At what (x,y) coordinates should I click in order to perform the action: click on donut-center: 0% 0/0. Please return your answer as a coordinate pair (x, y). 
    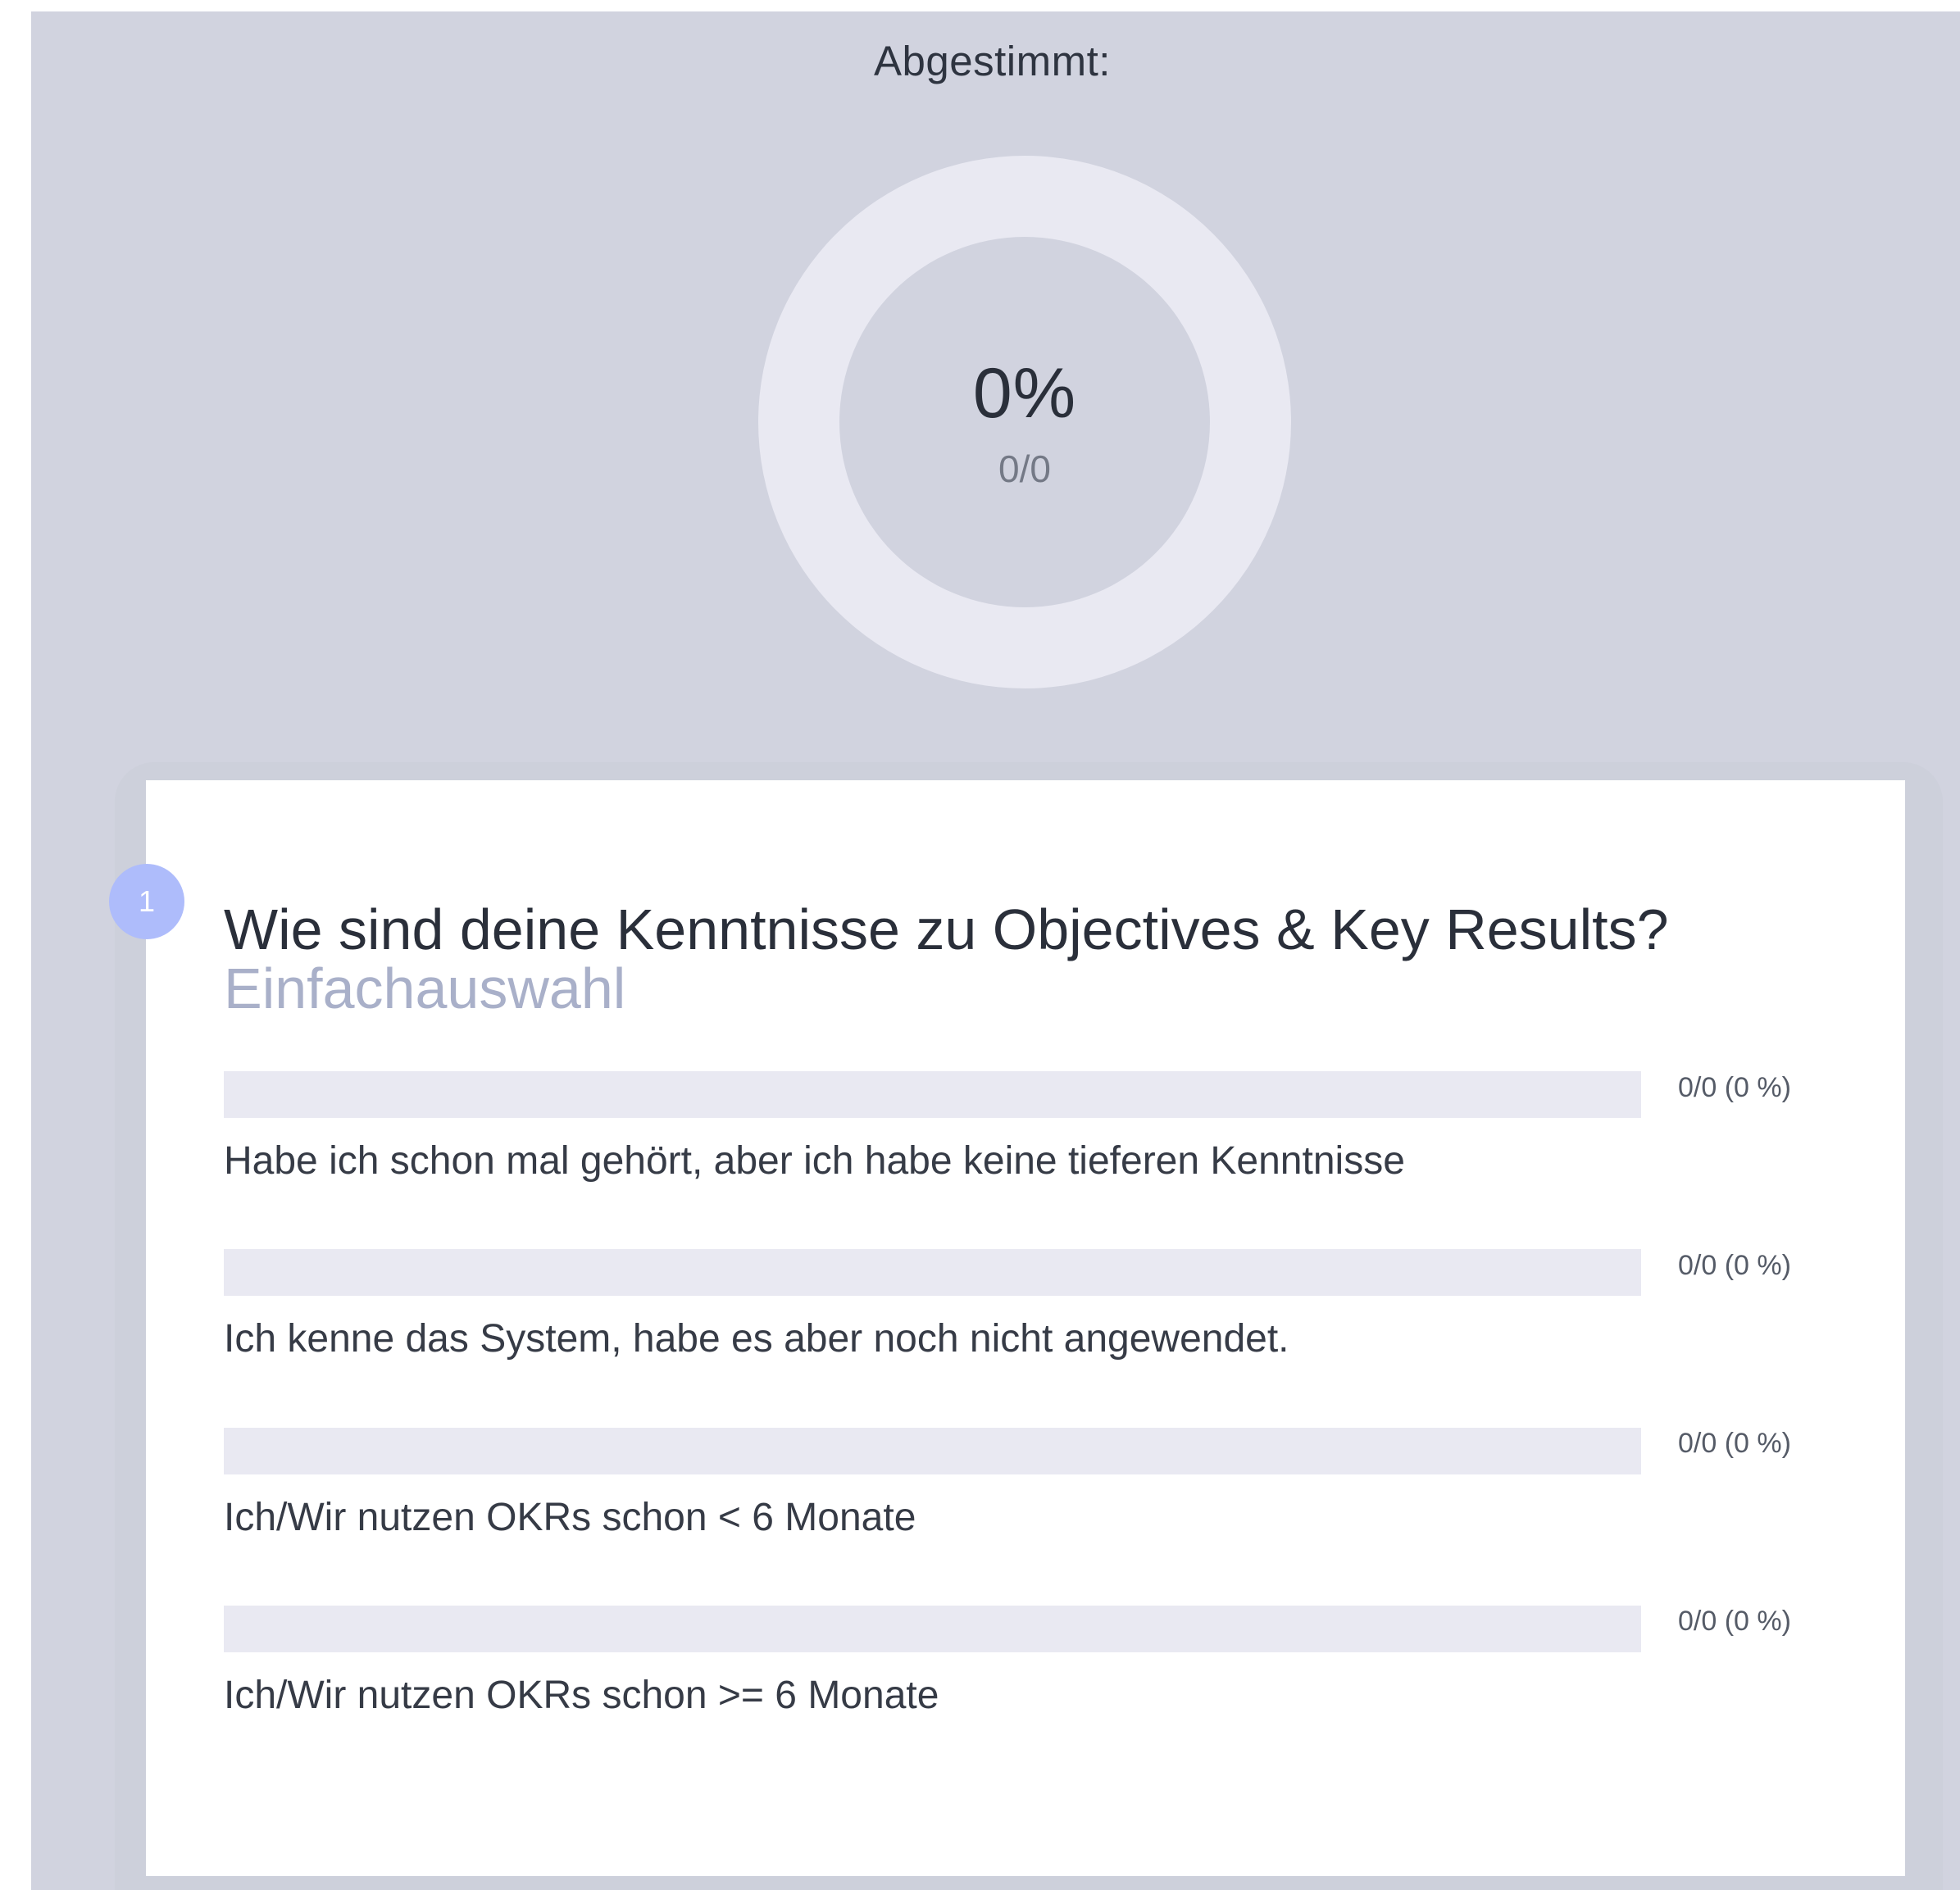
    Looking at the image, I should click on (1024, 422).